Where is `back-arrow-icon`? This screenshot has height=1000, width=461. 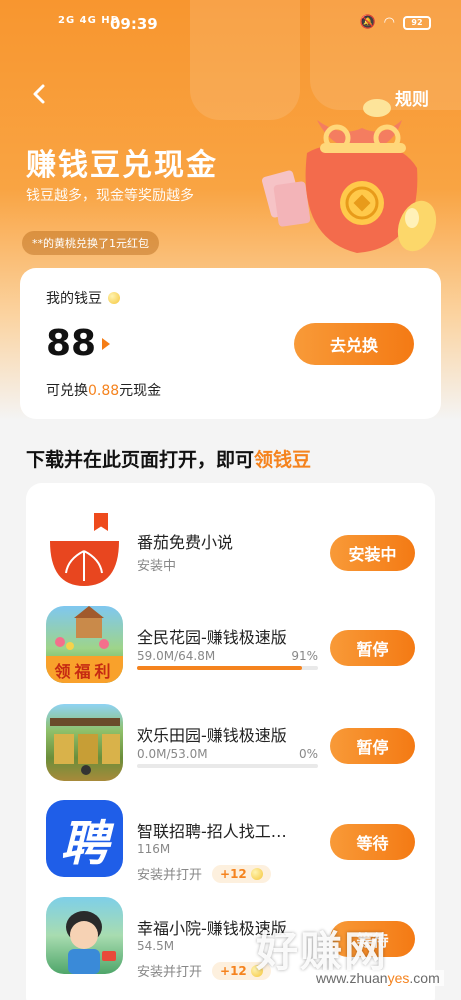 back-arrow-icon is located at coordinates (40, 94).